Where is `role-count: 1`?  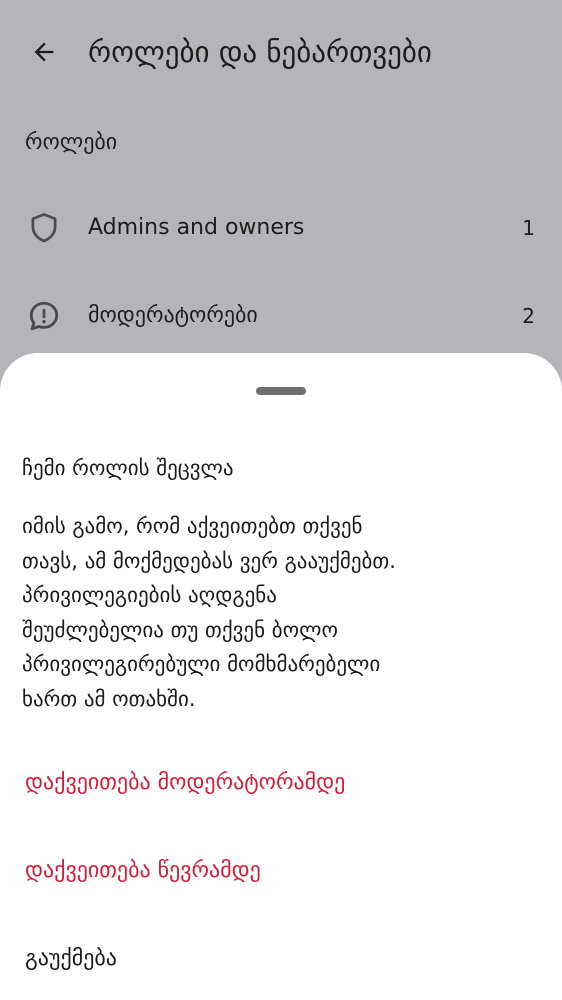 role-count: 1 is located at coordinates (528, 228).